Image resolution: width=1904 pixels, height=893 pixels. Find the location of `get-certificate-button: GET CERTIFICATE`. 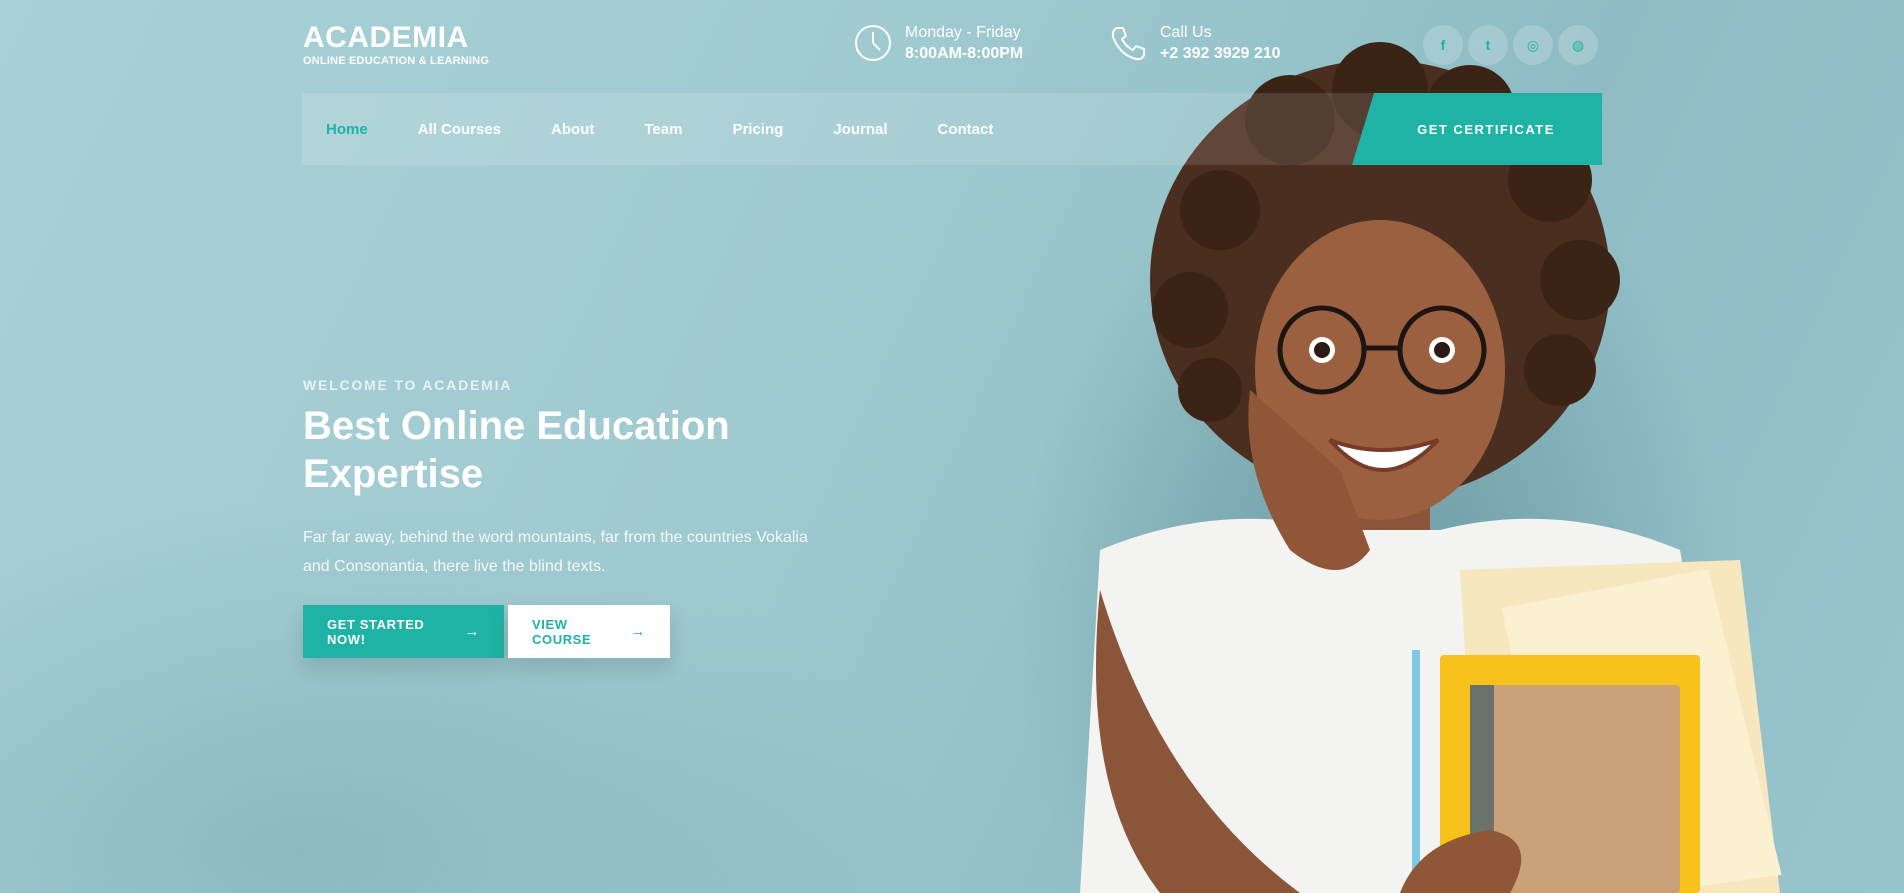

get-certificate-button: GET CERTIFICATE is located at coordinates (1477, 129).